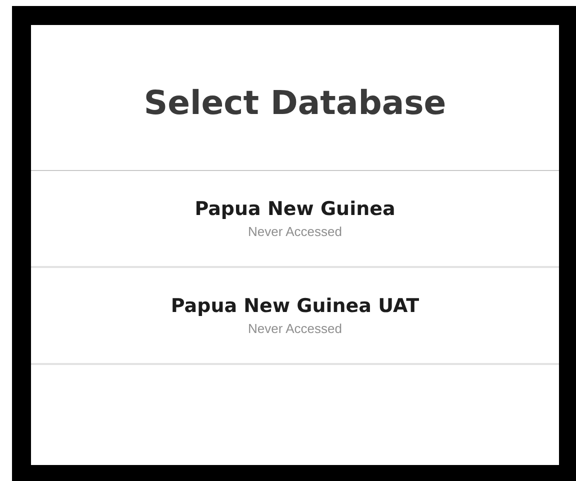 The height and width of the screenshot is (481, 576). What do you see at coordinates (295, 306) in the screenshot?
I see `database-name: Papua New Guinea UAT` at bounding box center [295, 306].